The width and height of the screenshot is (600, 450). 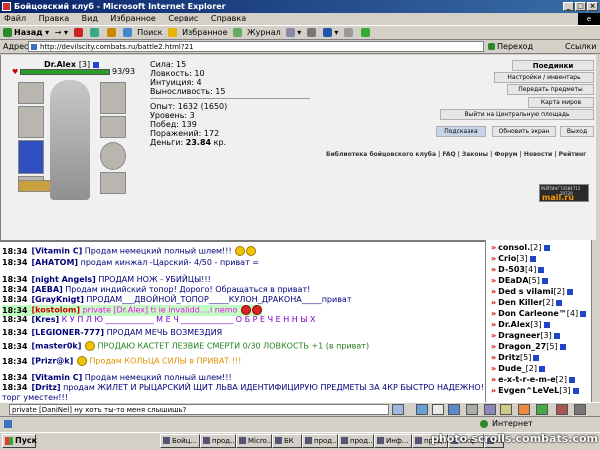 I want to click on menu-file: Файл, so click(x=15, y=18).